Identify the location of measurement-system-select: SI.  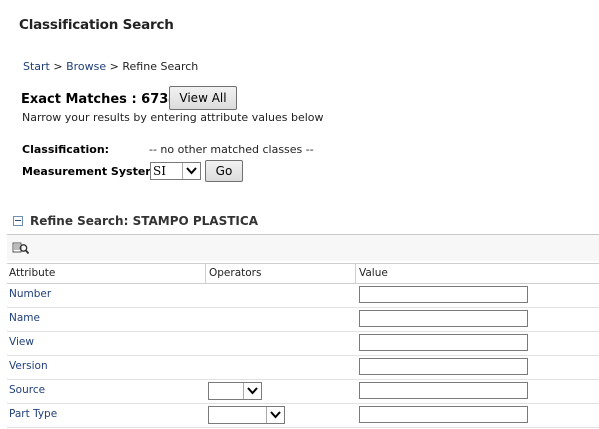
(175, 171).